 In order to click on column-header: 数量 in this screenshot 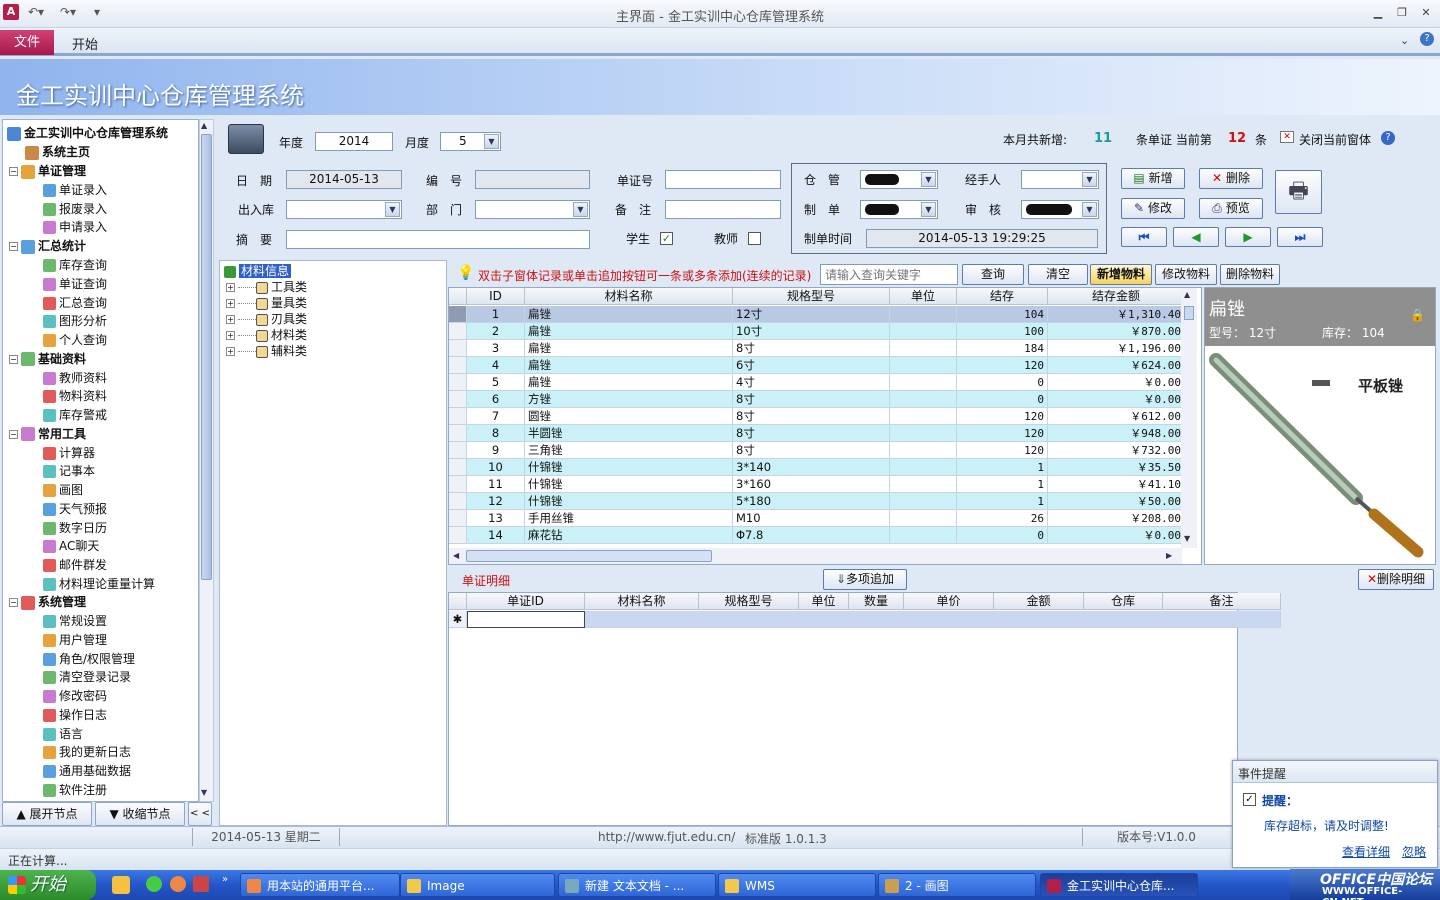, I will do `click(876, 601)`.